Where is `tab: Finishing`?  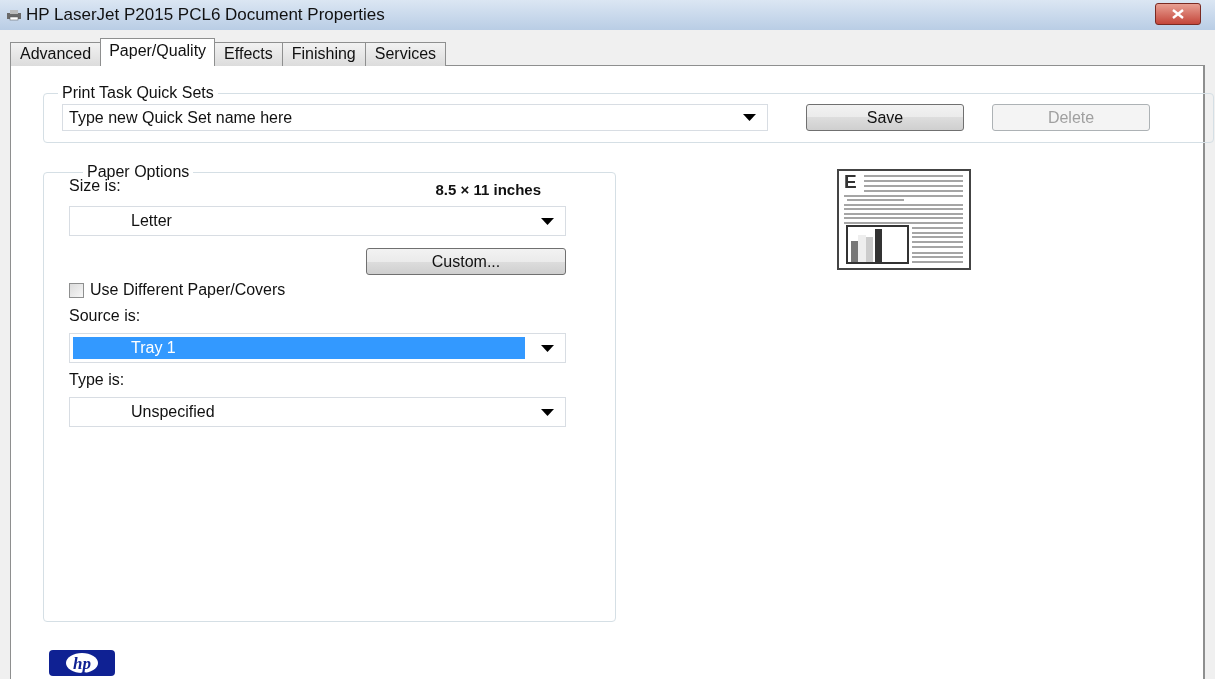
tab: Finishing is located at coordinates (323, 54).